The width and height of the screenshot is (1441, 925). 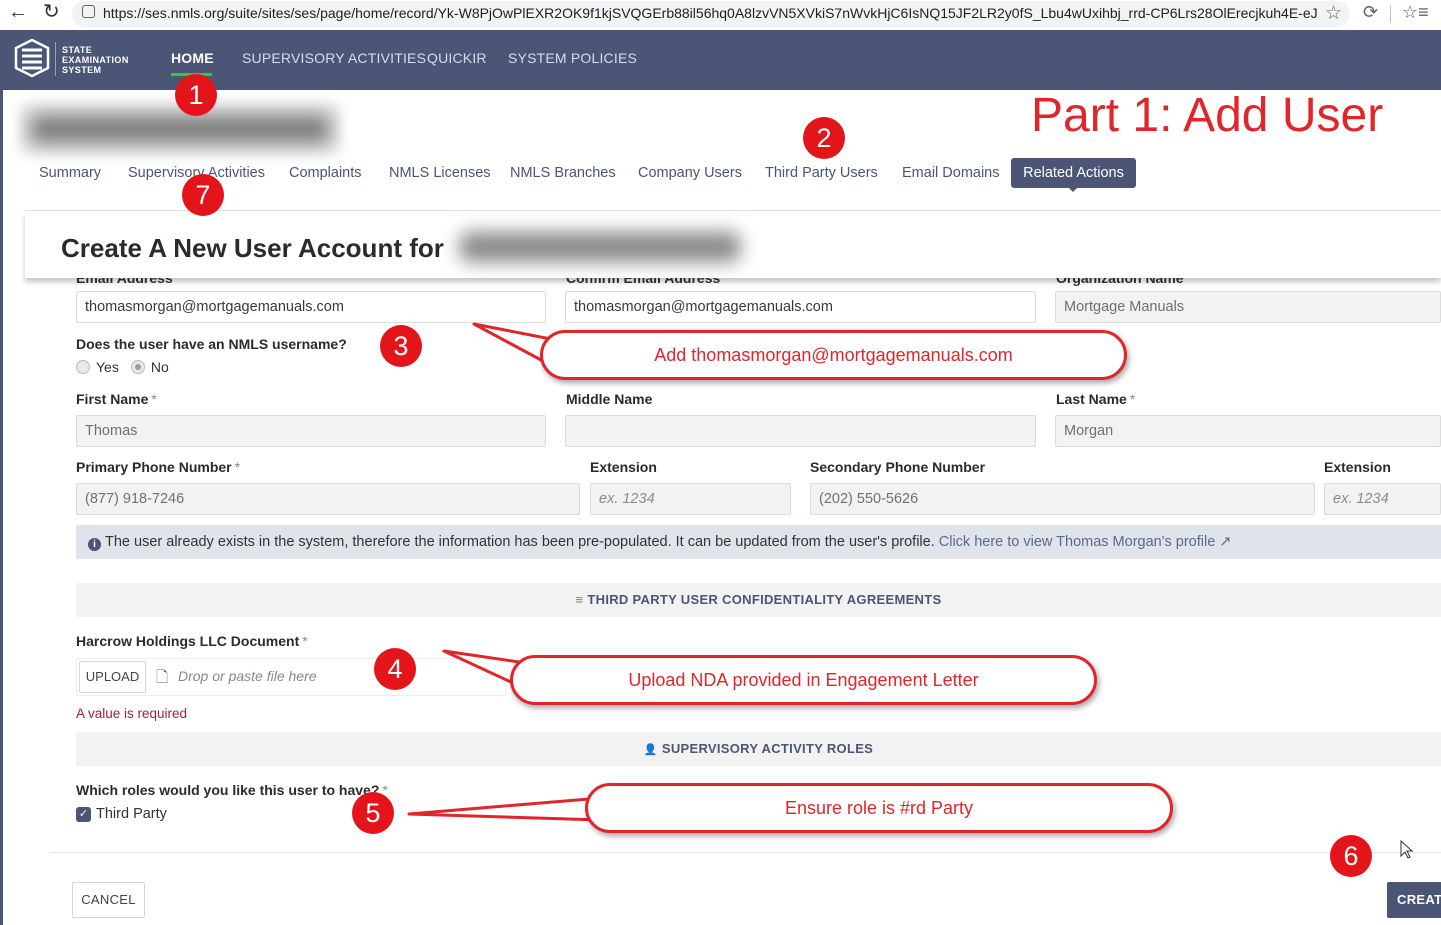 What do you see at coordinates (1207, 115) in the screenshot?
I see `annotation-title: Part 1: Add User` at bounding box center [1207, 115].